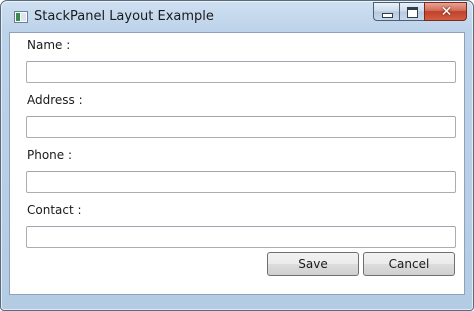 This screenshot has height=311, width=474. I want to click on contact-field, so click(241, 237).